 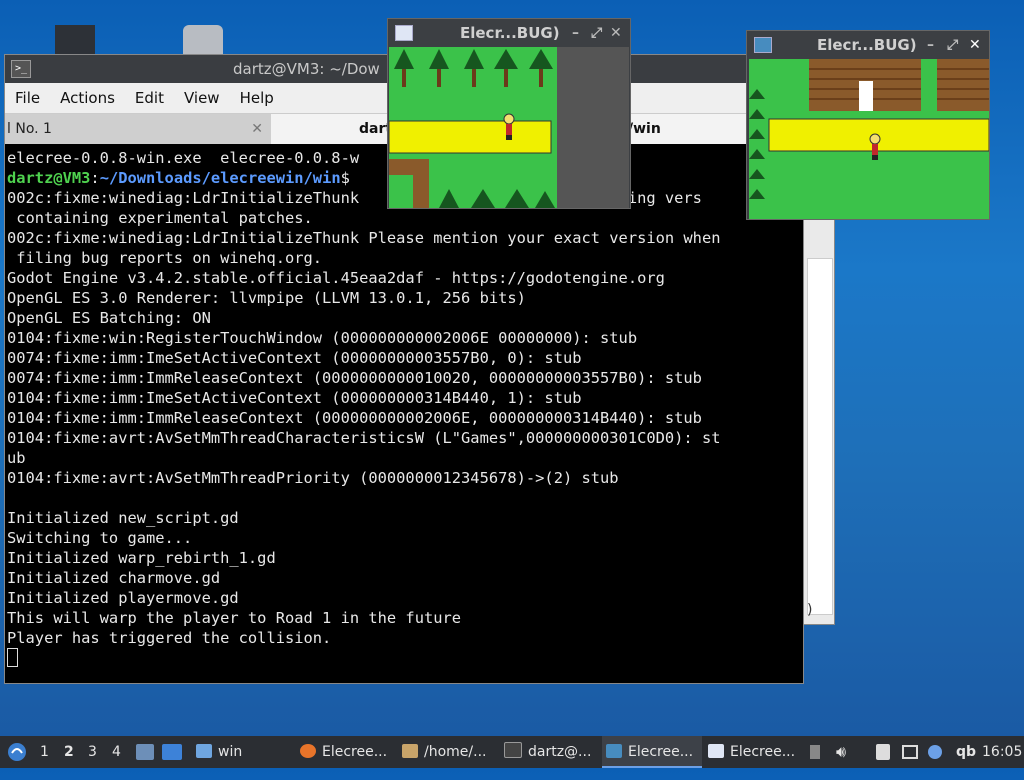 I want to click on game-window-2-title: Elecr...BUG), so click(x=867, y=45).